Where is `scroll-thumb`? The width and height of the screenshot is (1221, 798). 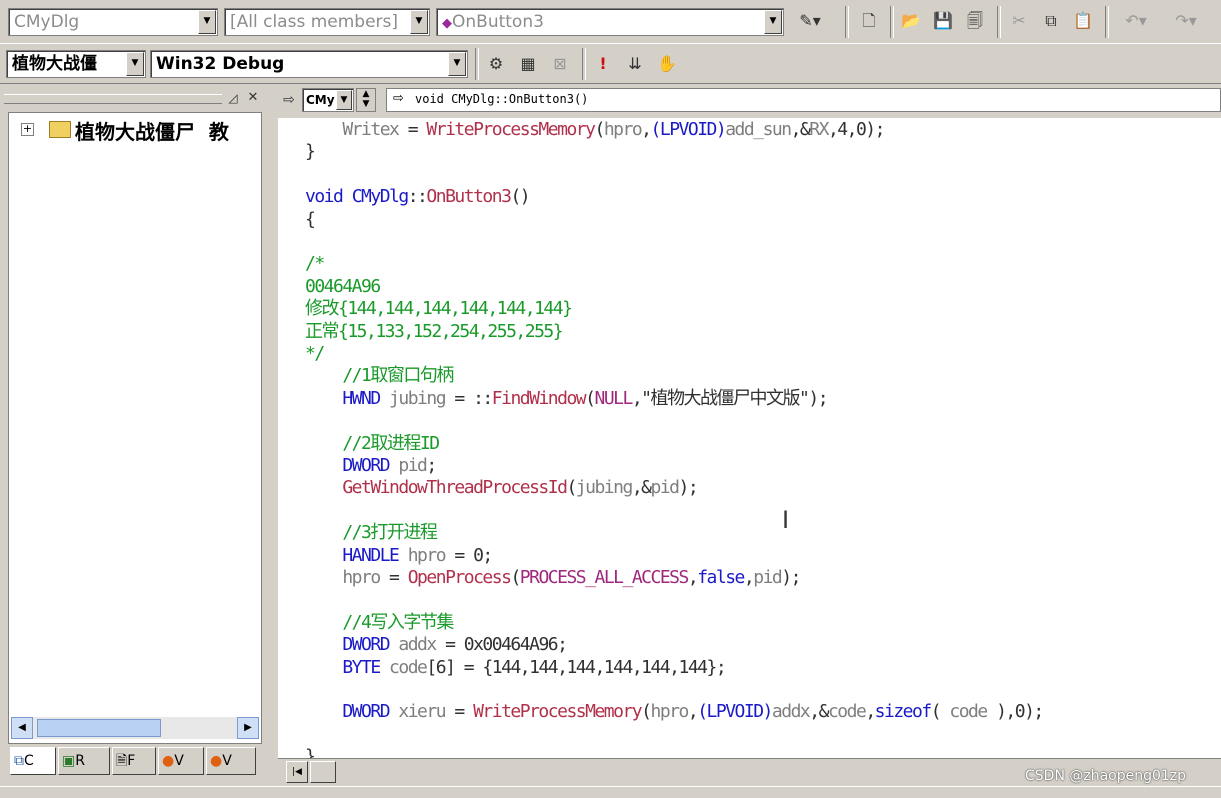
scroll-thumb is located at coordinates (99, 728).